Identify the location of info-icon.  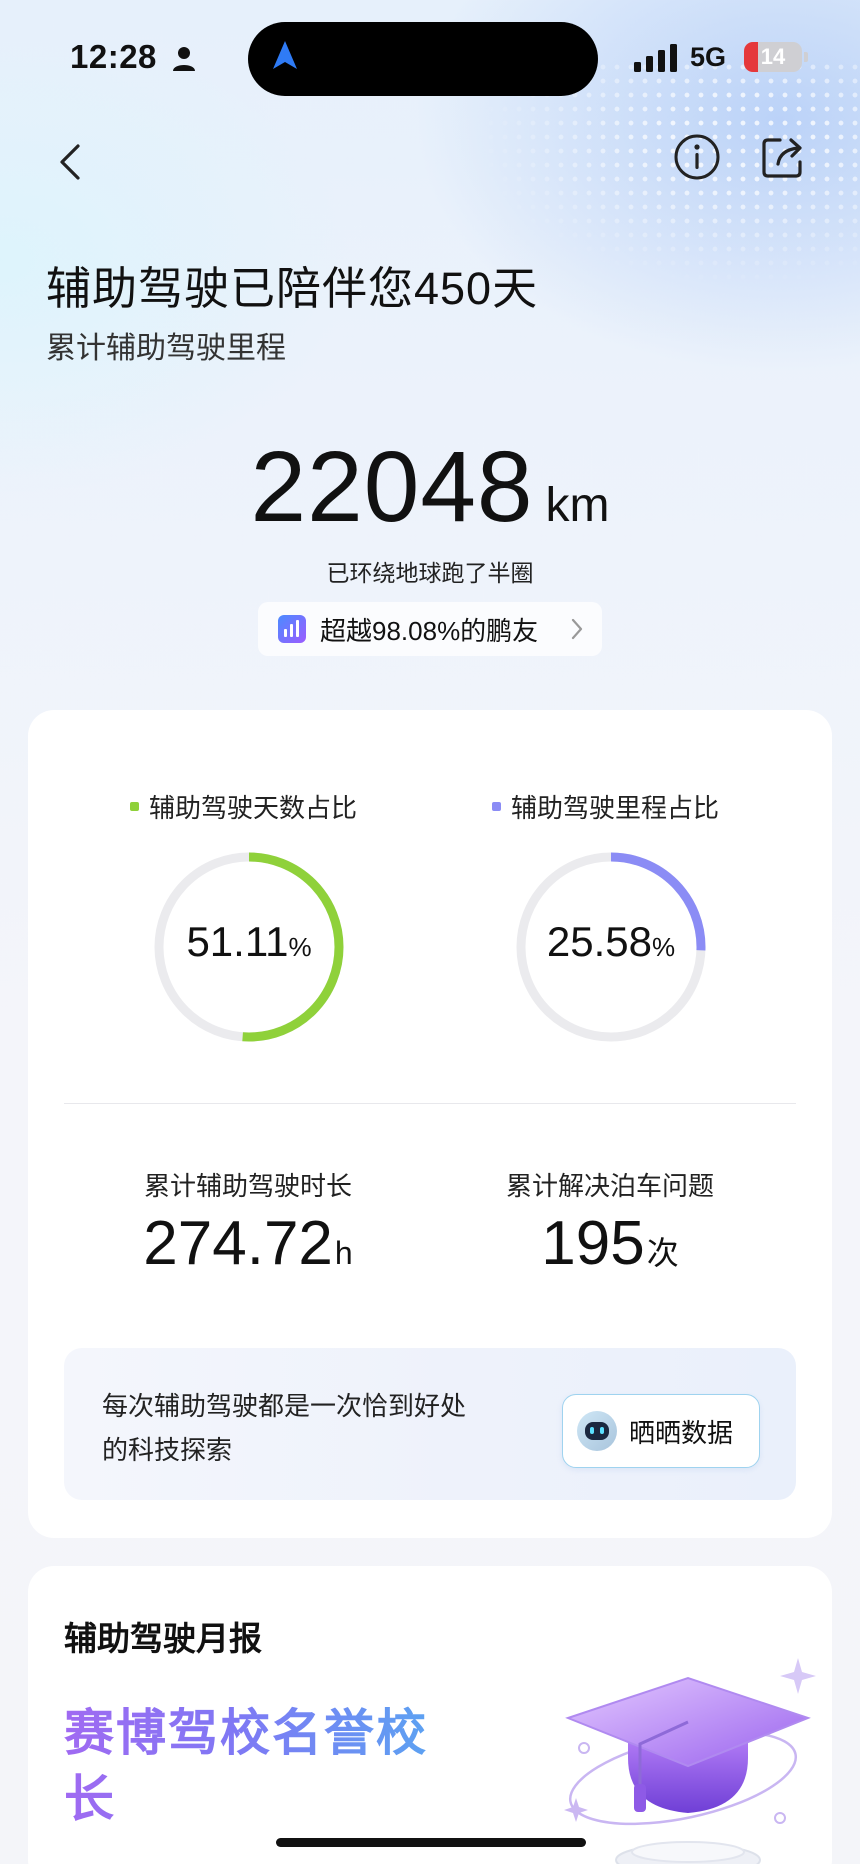
(697, 157).